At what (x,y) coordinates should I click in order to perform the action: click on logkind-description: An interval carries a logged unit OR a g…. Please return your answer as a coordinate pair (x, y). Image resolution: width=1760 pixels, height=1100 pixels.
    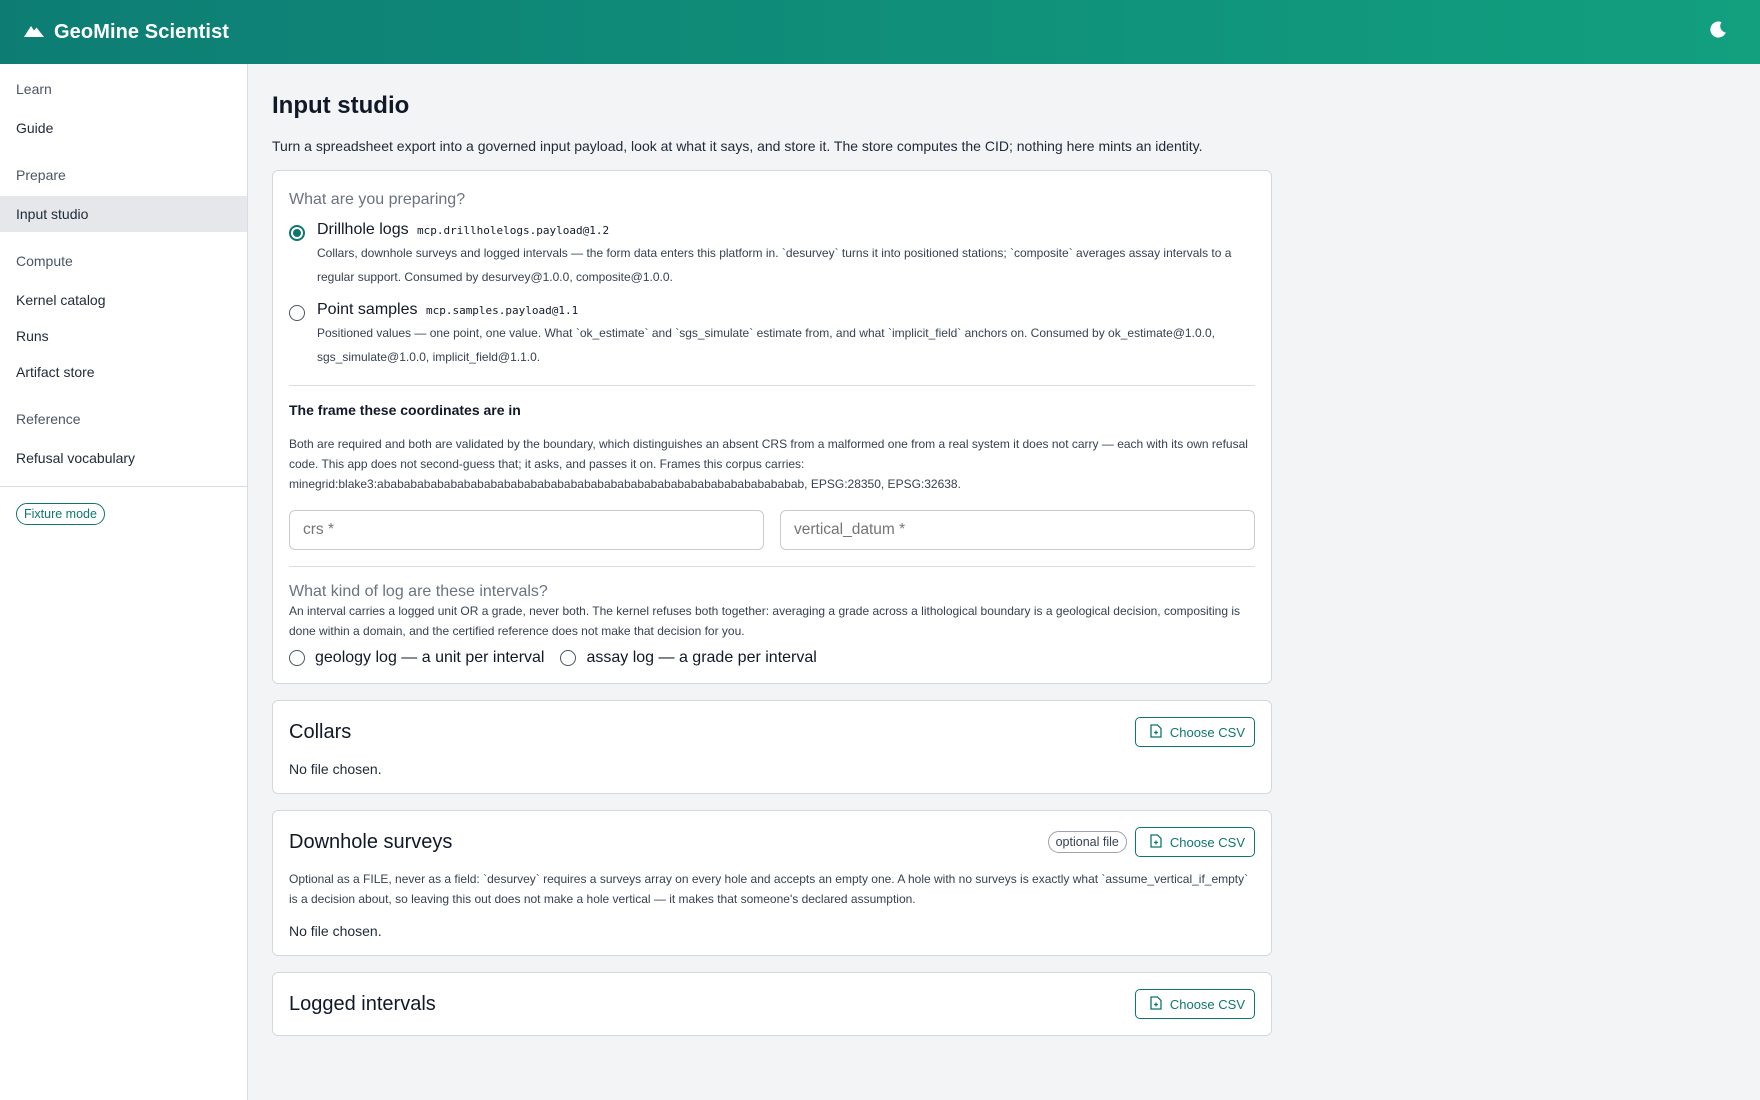
    Looking at the image, I should click on (764, 621).